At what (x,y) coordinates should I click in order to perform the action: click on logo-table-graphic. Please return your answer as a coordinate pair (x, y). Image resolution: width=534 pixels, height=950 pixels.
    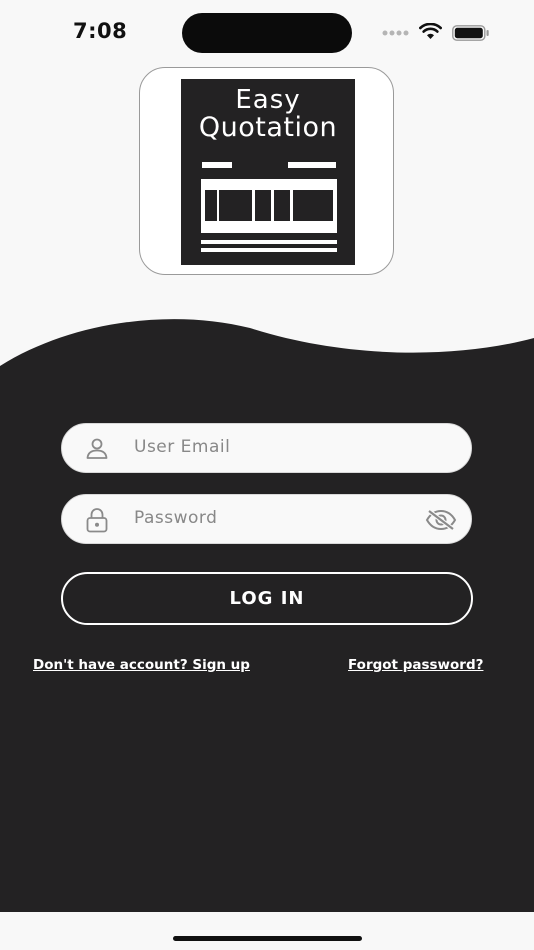
    Looking at the image, I should click on (269, 207).